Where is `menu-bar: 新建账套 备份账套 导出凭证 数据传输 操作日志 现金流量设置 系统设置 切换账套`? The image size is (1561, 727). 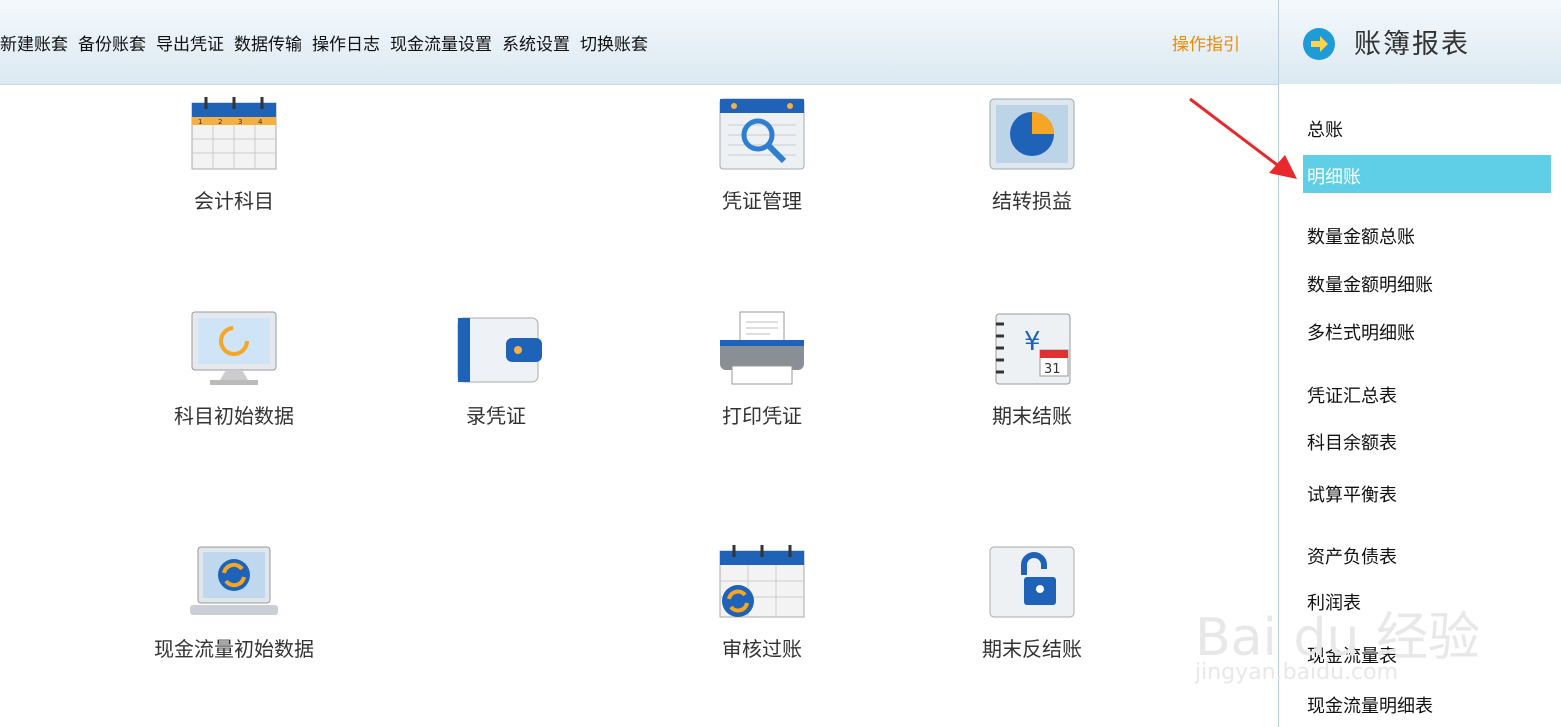 menu-bar: 新建账套 备份账套 导出凭证 数据传输 操作日志 现金流量设置 系统设置 切换账套 is located at coordinates (329, 42).